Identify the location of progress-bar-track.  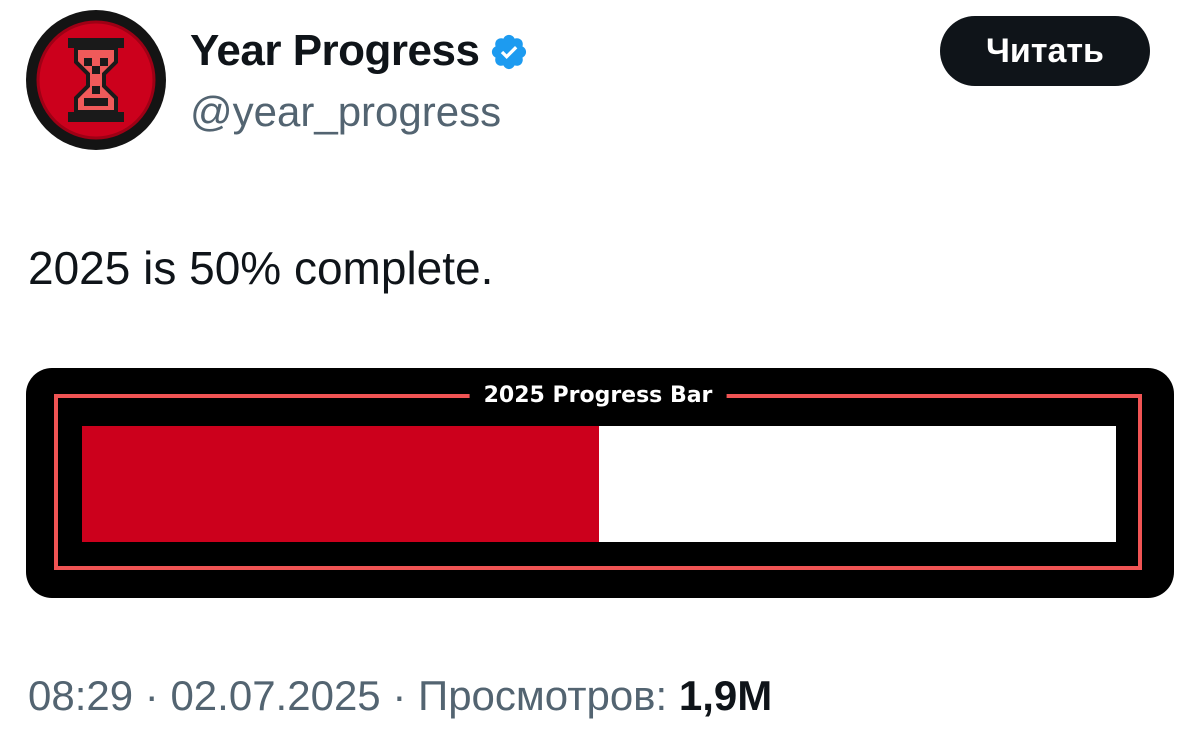
(599, 484).